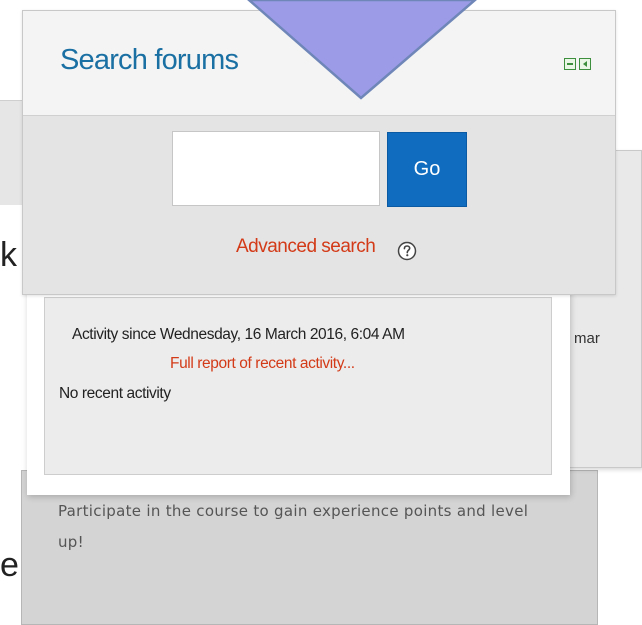  Describe the element at coordinates (427, 169) in the screenshot. I see `go-button: Go` at that location.